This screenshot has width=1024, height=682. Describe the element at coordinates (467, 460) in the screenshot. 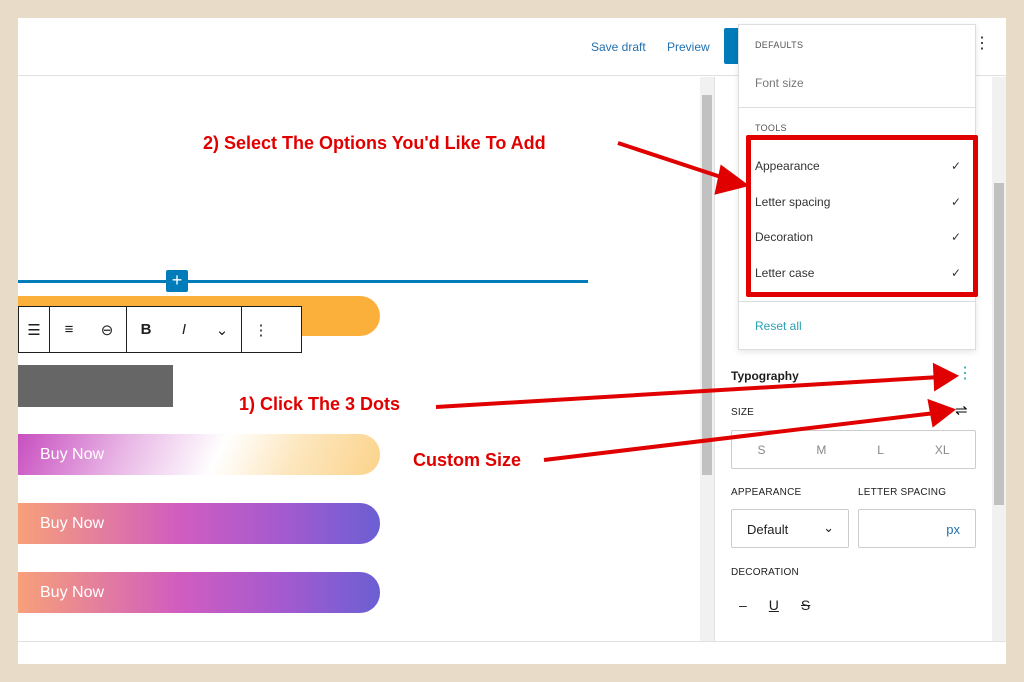

I see `annotation-custom-size: Custom Size` at that location.